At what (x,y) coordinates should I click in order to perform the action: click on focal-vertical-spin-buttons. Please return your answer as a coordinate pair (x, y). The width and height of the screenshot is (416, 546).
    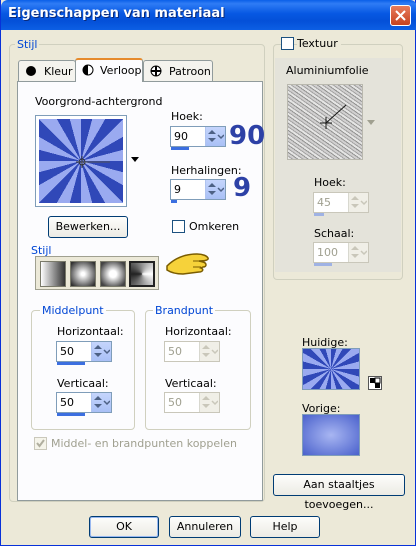
    Looking at the image, I should click on (209, 402).